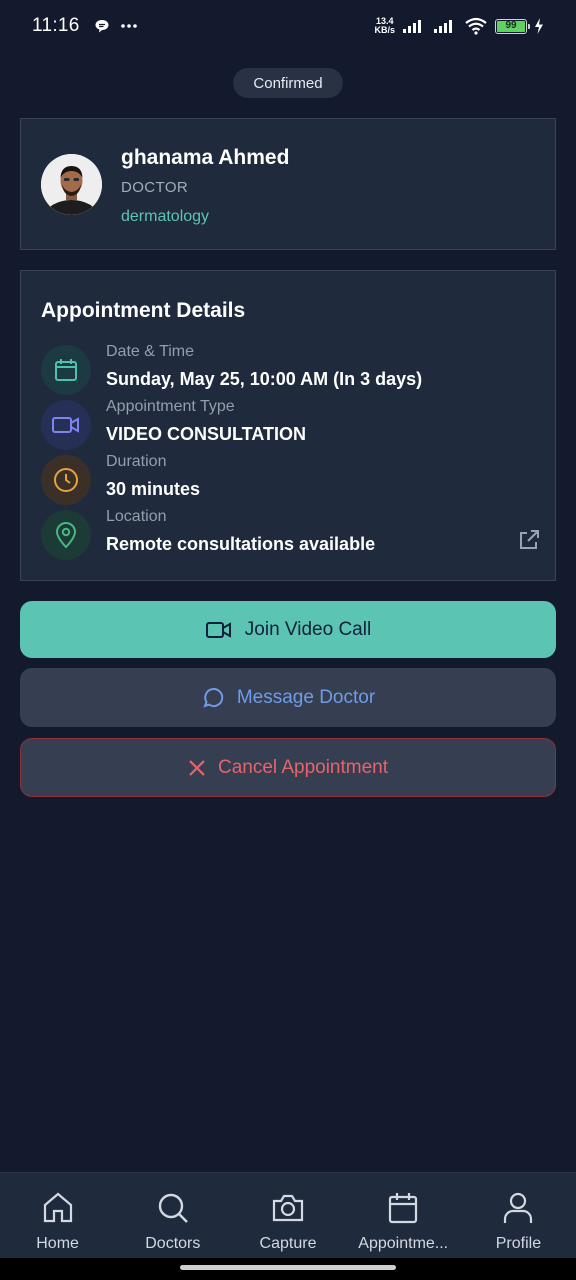 Image resolution: width=576 pixels, height=1280 pixels. I want to click on detail-label: Location, so click(136, 516).